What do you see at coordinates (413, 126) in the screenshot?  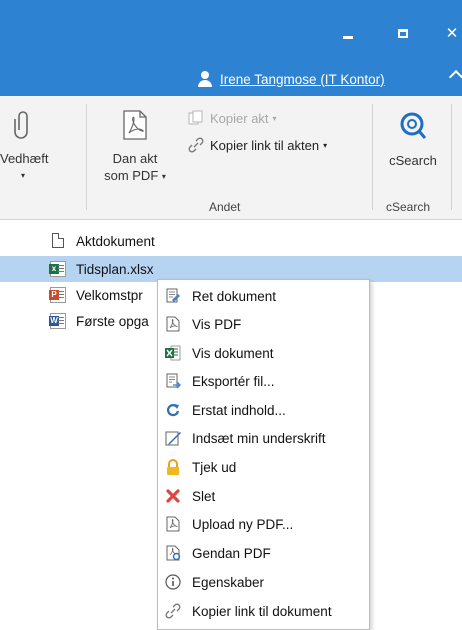 I see `csearch-icon` at bounding box center [413, 126].